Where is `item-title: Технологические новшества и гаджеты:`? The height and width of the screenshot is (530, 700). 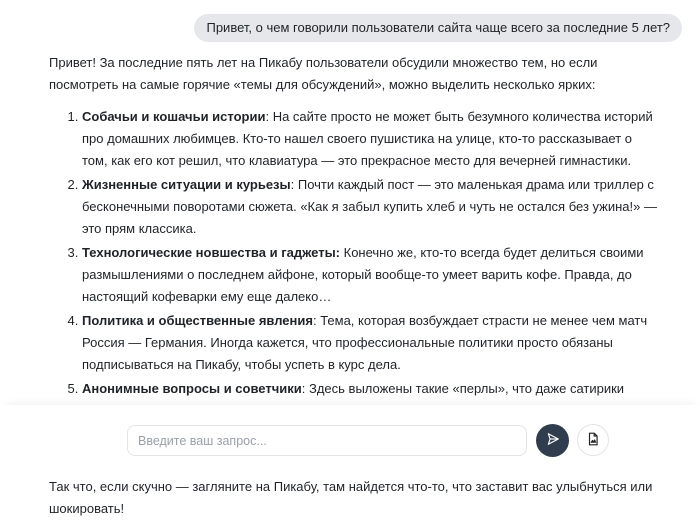 item-title: Технологические новшества и гаджеты: is located at coordinates (211, 252).